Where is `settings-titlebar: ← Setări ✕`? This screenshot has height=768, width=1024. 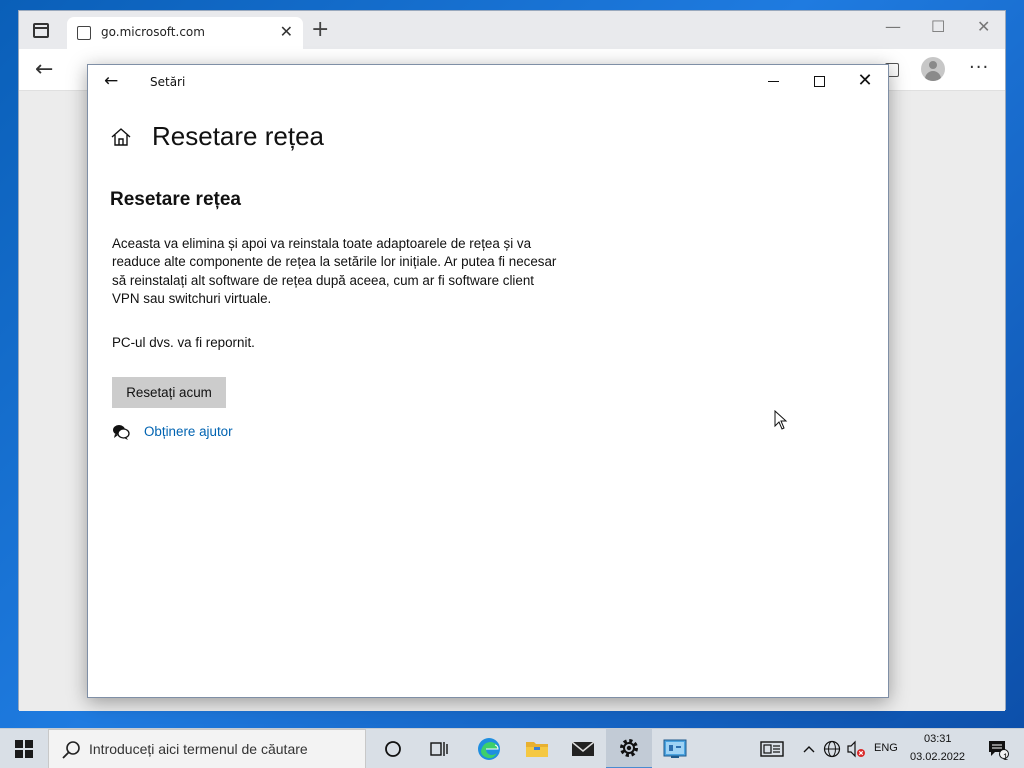 settings-titlebar: ← Setări ✕ is located at coordinates (488, 82).